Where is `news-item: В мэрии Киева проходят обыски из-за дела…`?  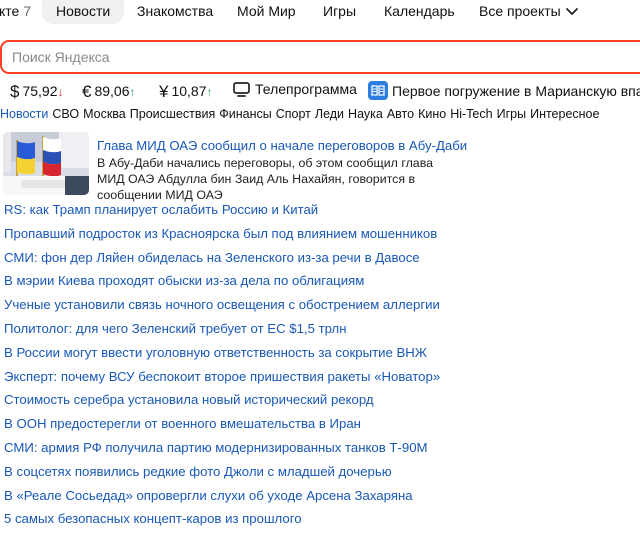 news-item: В мэрии Киева проходят обыски из-за дела… is located at coordinates (222, 283).